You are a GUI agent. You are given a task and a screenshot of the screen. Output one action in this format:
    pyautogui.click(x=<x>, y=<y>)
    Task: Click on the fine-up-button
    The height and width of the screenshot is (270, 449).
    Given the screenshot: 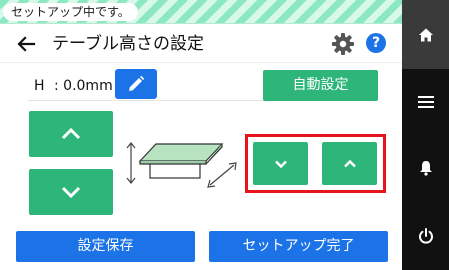 What is the action you would take?
    pyautogui.click(x=349, y=163)
    